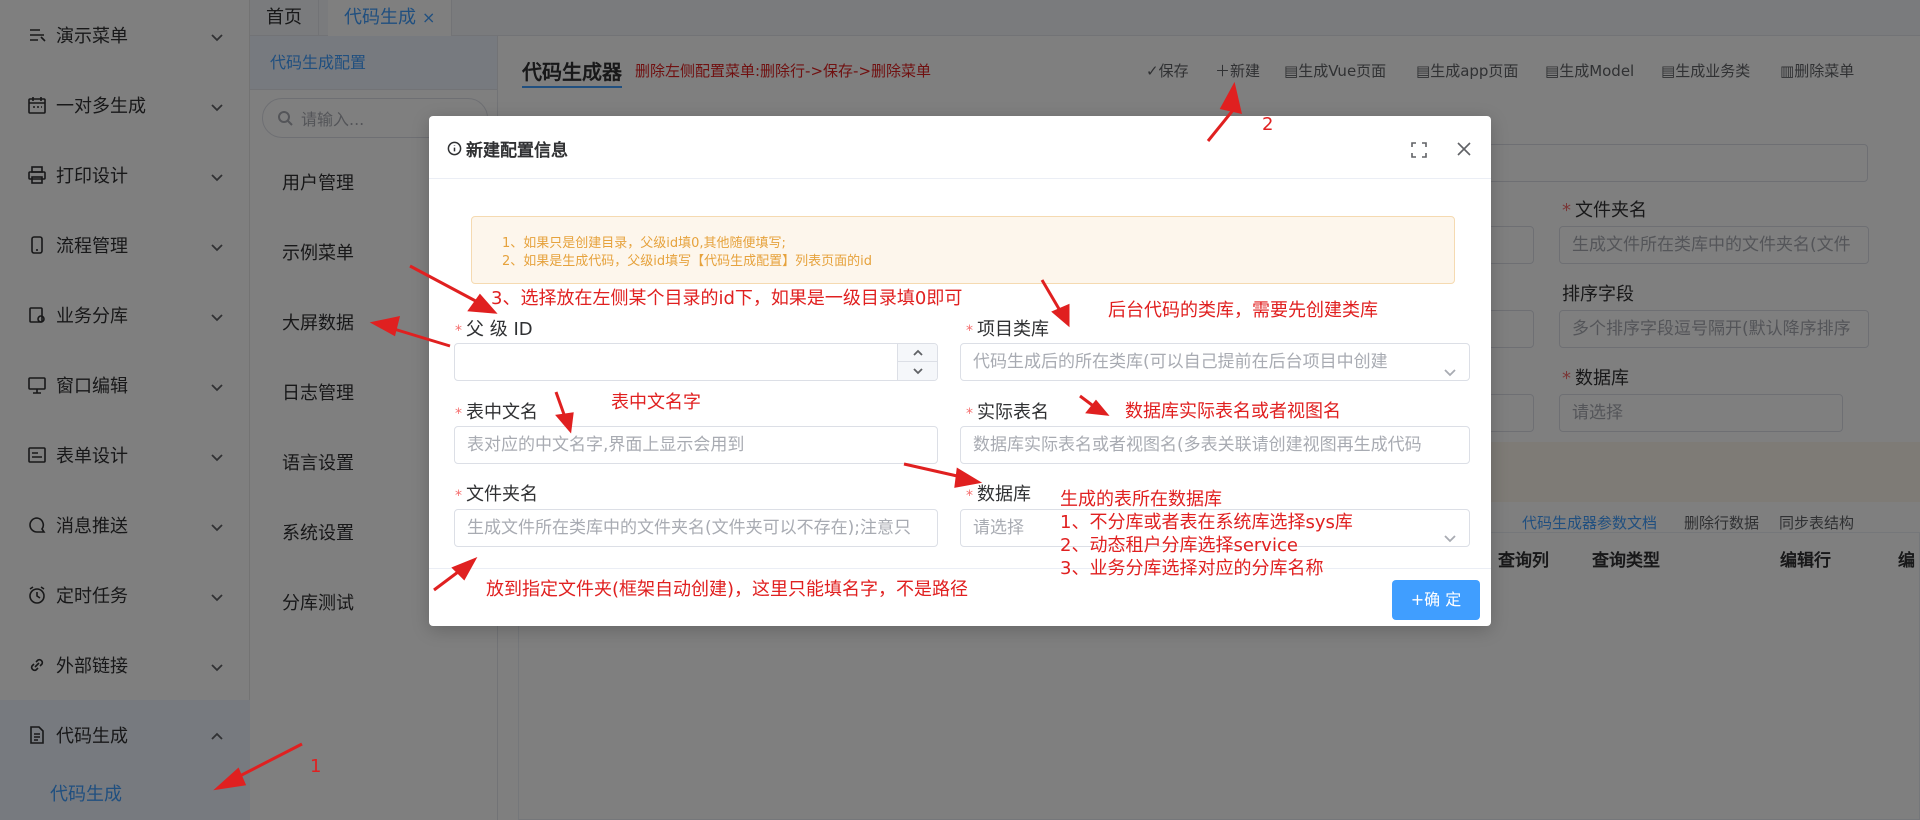 The width and height of the screenshot is (1920, 820). What do you see at coordinates (1243, 310) in the screenshot?
I see `annotation-project-lib: 后台代码的类库，需要先创建类库` at bounding box center [1243, 310].